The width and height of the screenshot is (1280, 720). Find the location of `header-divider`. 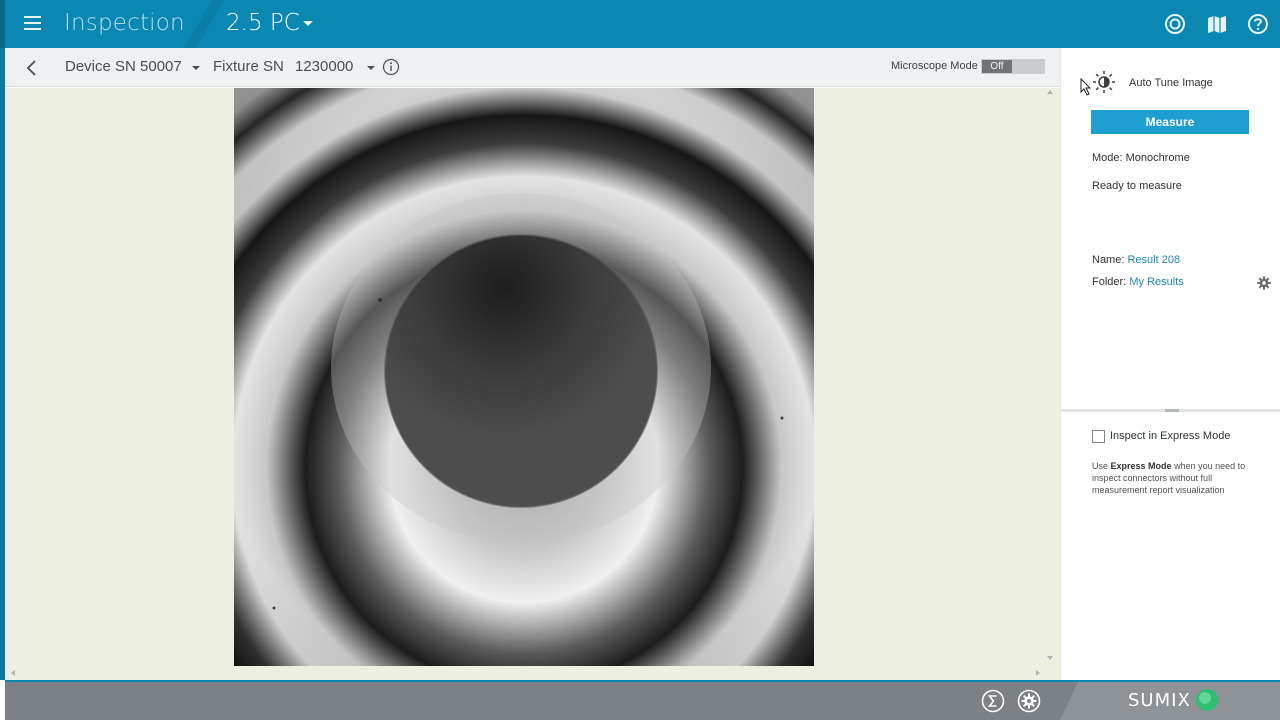

header-divider is located at coordinates (204, 24).